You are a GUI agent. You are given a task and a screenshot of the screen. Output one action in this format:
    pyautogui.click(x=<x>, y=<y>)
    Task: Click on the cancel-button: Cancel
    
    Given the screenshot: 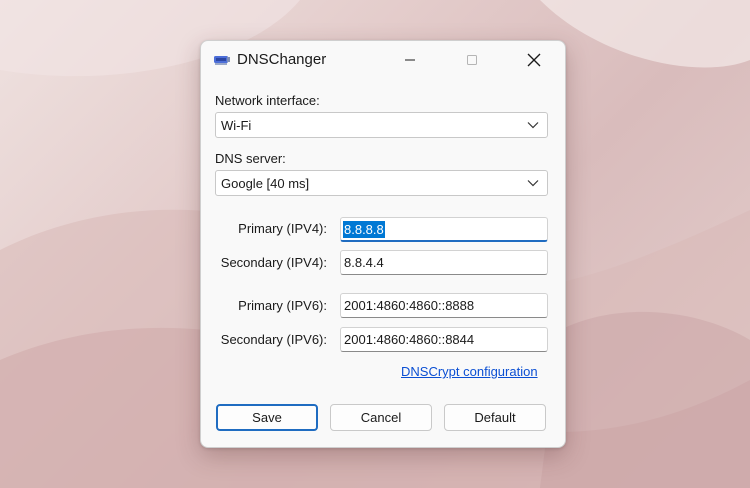 What is the action you would take?
    pyautogui.click(x=381, y=417)
    